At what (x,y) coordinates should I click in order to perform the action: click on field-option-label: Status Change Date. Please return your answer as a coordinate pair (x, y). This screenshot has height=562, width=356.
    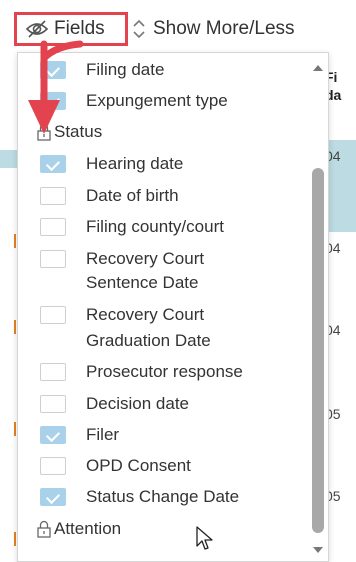
    Looking at the image, I should click on (163, 496).